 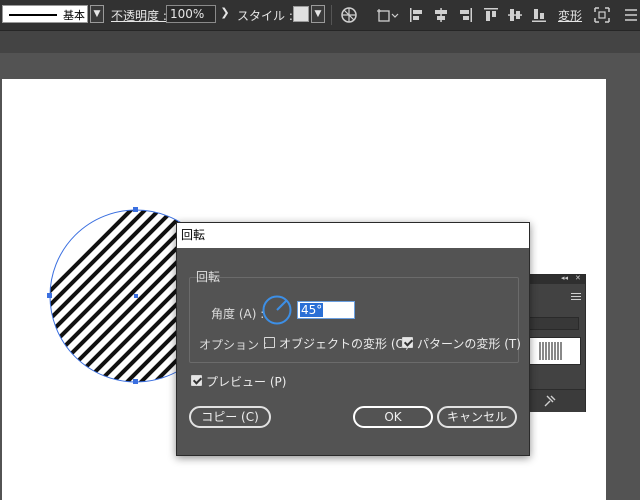 What do you see at coordinates (469, 343) in the screenshot?
I see `transform-patterns-label: パターンの変形 (T)` at bounding box center [469, 343].